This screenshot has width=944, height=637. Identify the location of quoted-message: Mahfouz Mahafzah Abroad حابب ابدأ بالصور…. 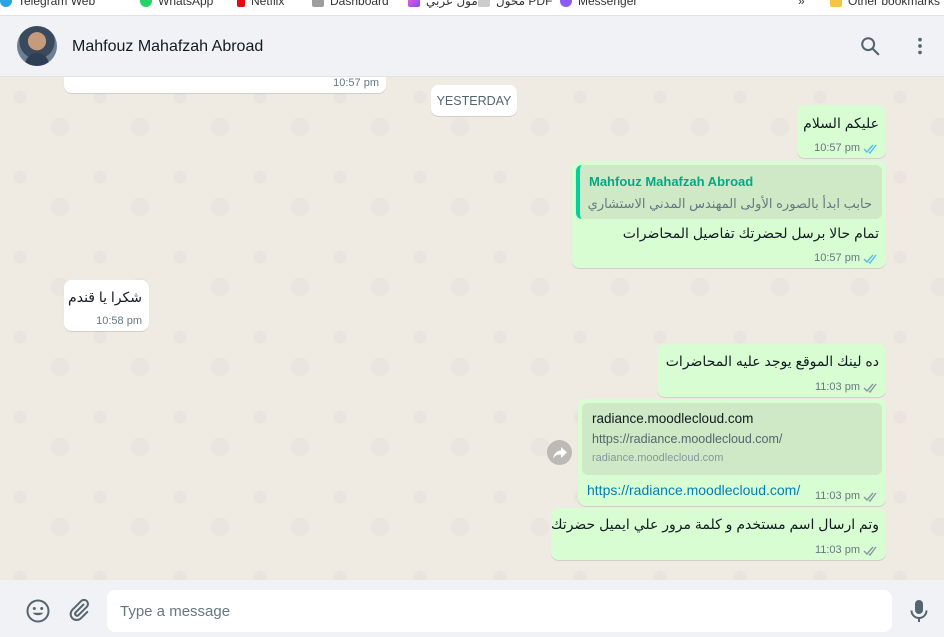
(729, 192).